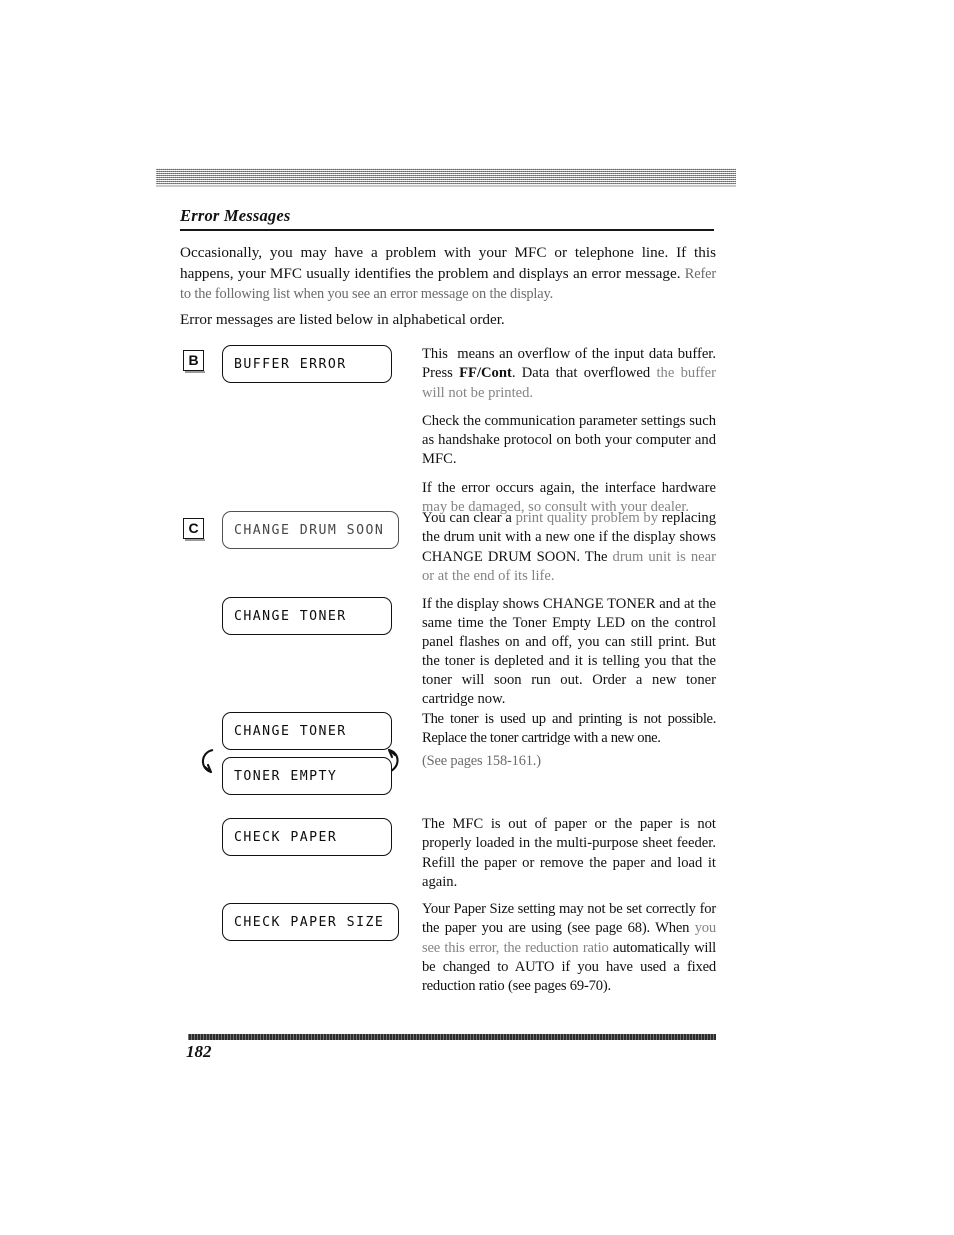  What do you see at coordinates (199, 1051) in the screenshot?
I see `page-number: 182` at bounding box center [199, 1051].